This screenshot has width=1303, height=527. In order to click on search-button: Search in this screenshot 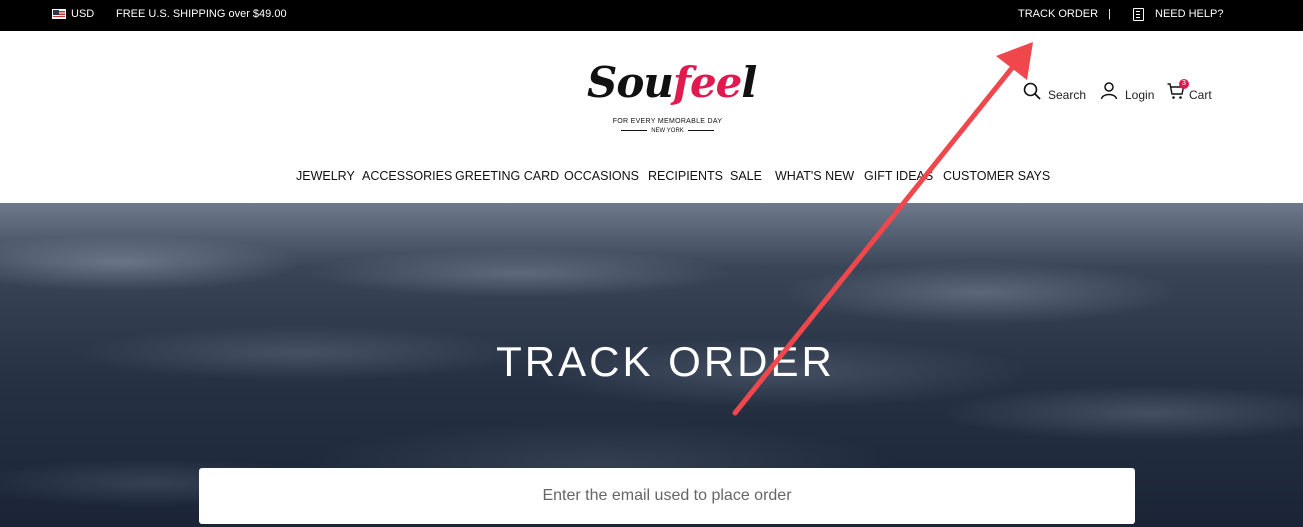, I will do `click(1055, 93)`.